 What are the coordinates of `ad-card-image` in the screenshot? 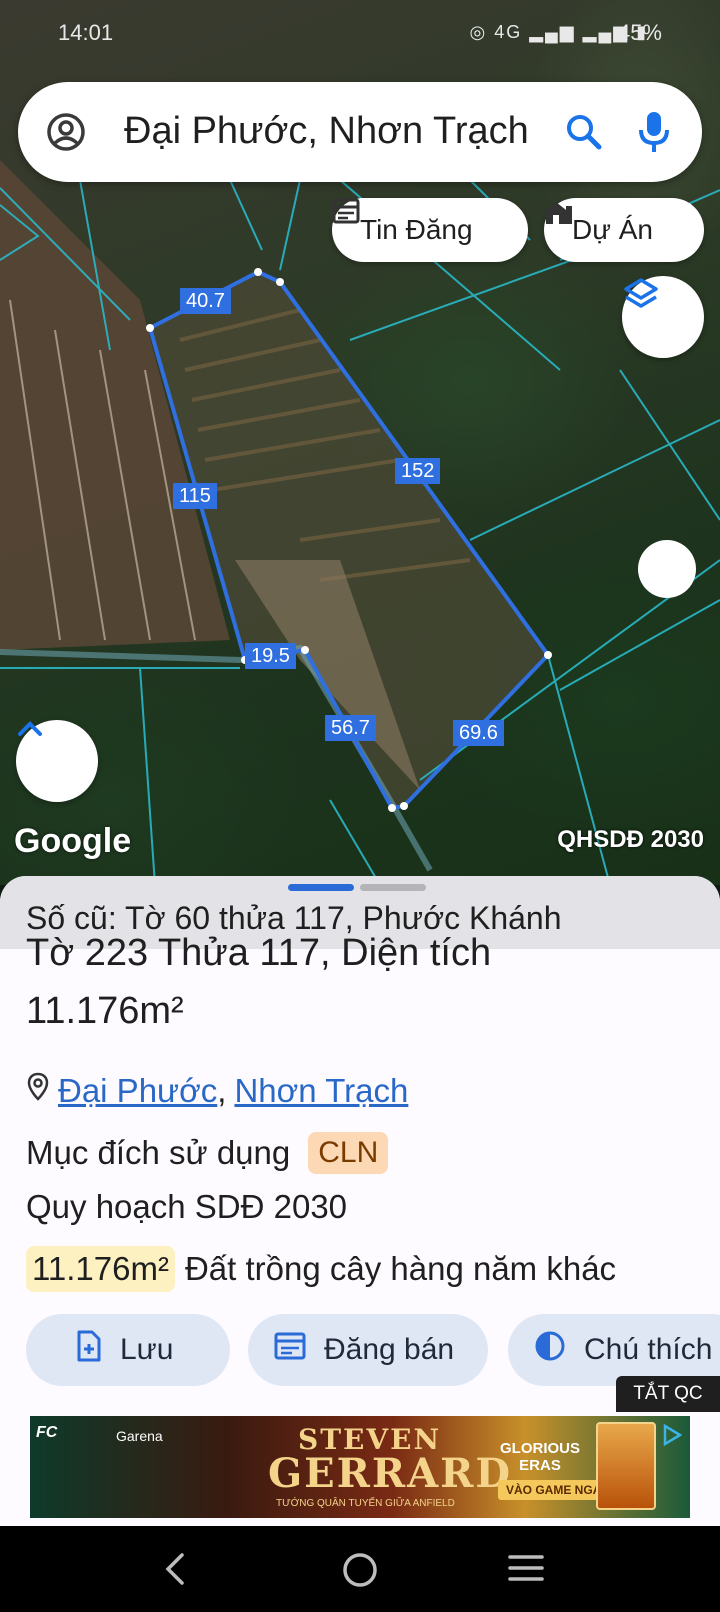 It's located at (626, 1466).